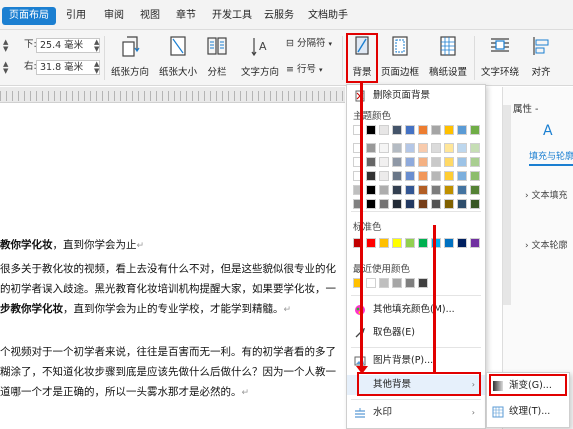 The image size is (573, 429). Describe the element at coordinates (178, 56) in the screenshot. I see `paper-size-button: 纸张大小` at that location.